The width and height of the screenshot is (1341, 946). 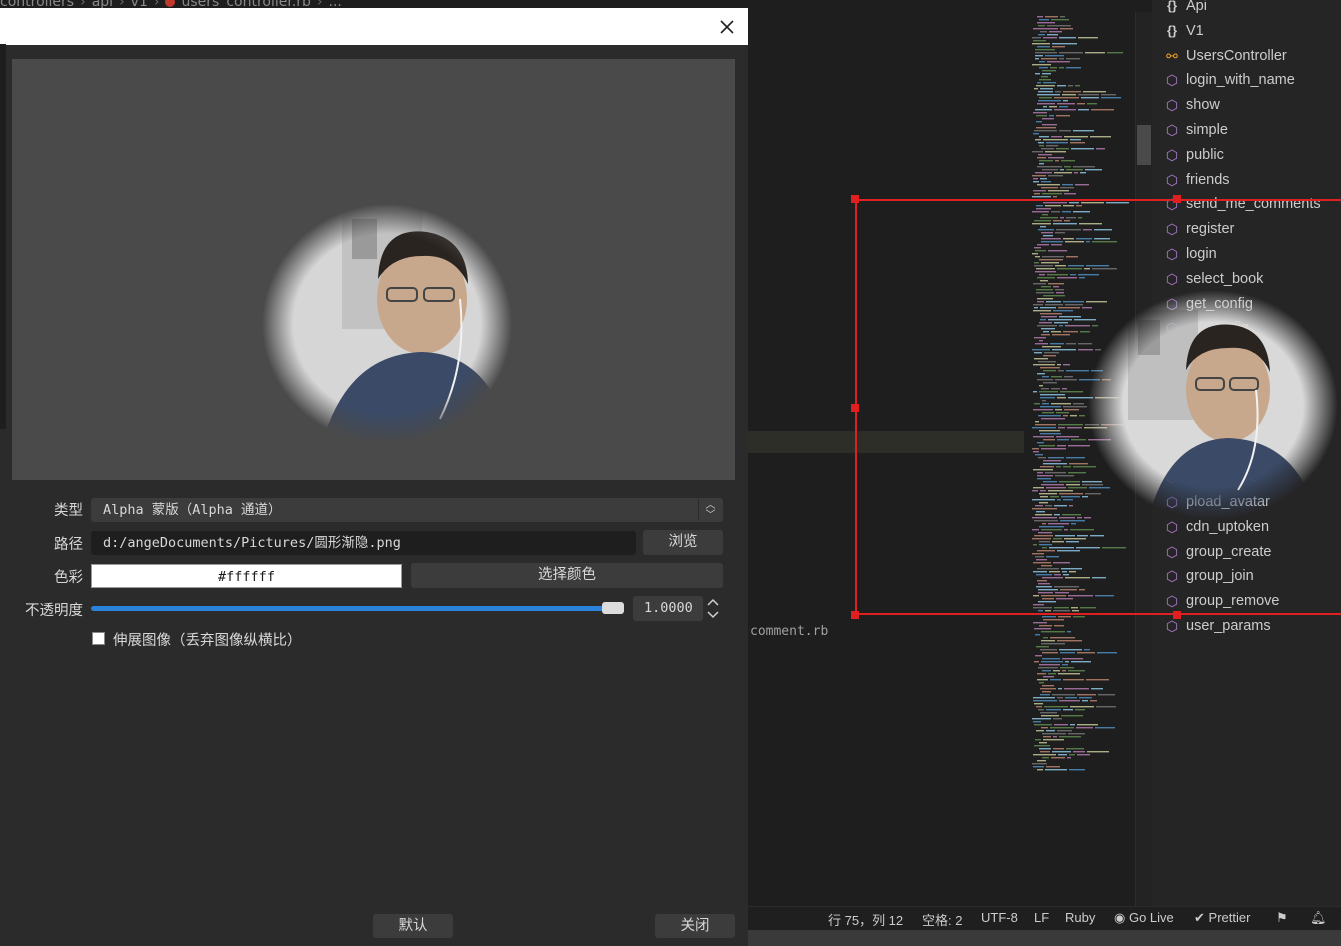 What do you see at coordinates (98, 638) in the screenshot?
I see `stretch-image-checkbox` at bounding box center [98, 638].